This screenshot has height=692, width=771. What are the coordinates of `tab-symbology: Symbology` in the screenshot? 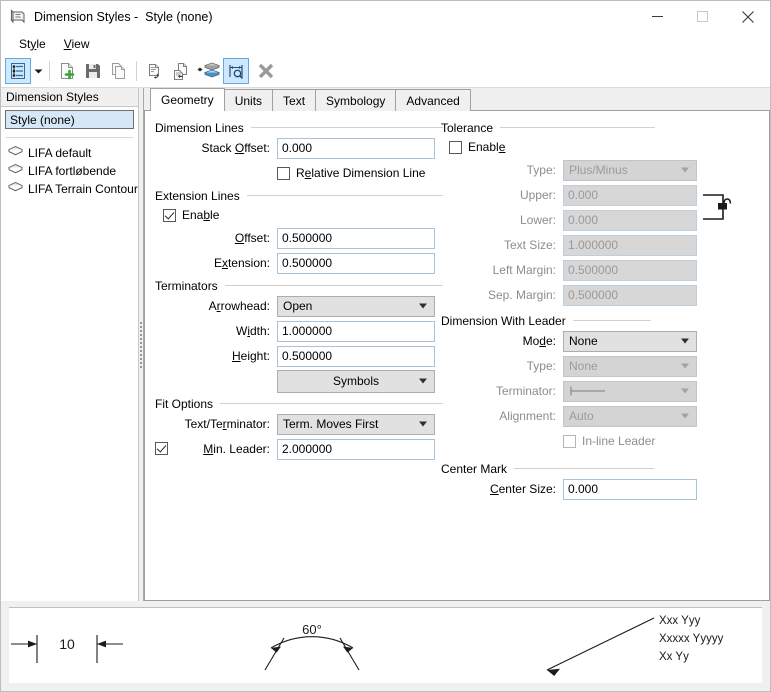 It's located at (356, 100).